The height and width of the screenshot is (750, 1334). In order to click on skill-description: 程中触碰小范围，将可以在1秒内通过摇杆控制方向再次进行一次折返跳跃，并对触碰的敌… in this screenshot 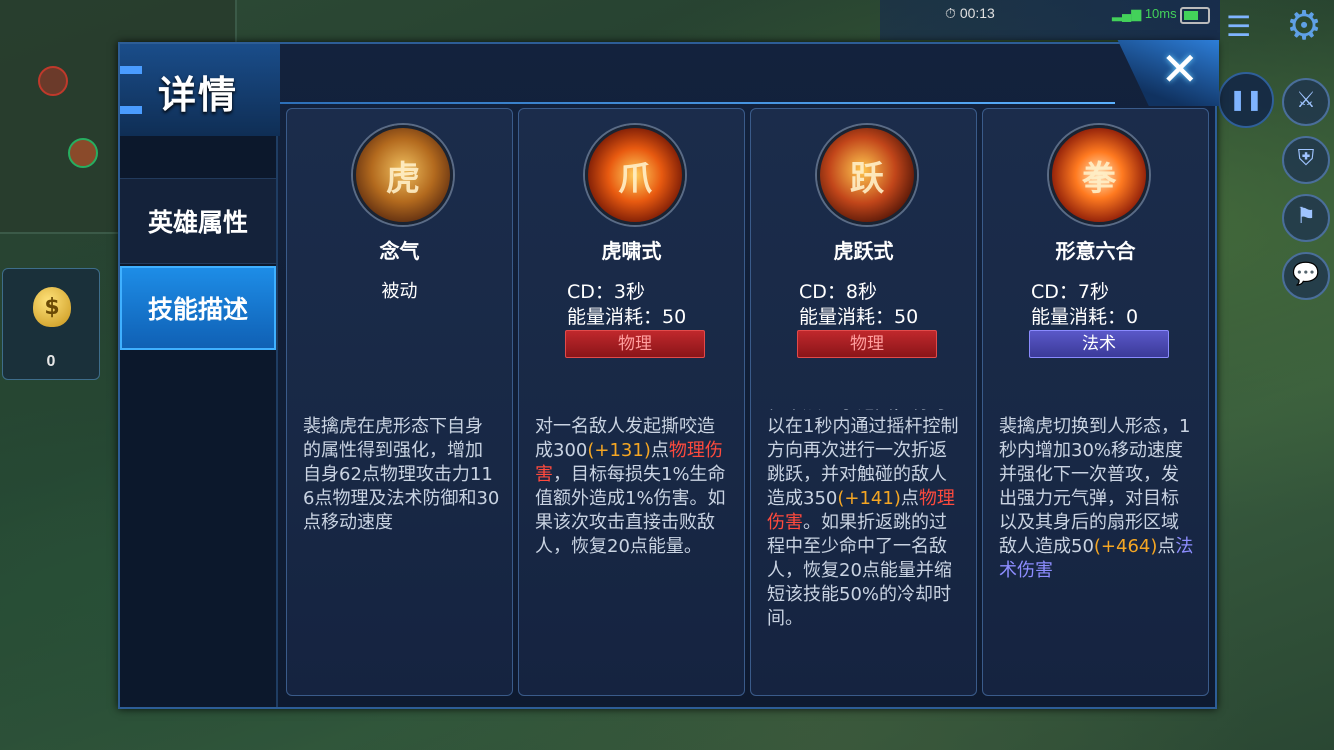, I will do `click(865, 520)`.